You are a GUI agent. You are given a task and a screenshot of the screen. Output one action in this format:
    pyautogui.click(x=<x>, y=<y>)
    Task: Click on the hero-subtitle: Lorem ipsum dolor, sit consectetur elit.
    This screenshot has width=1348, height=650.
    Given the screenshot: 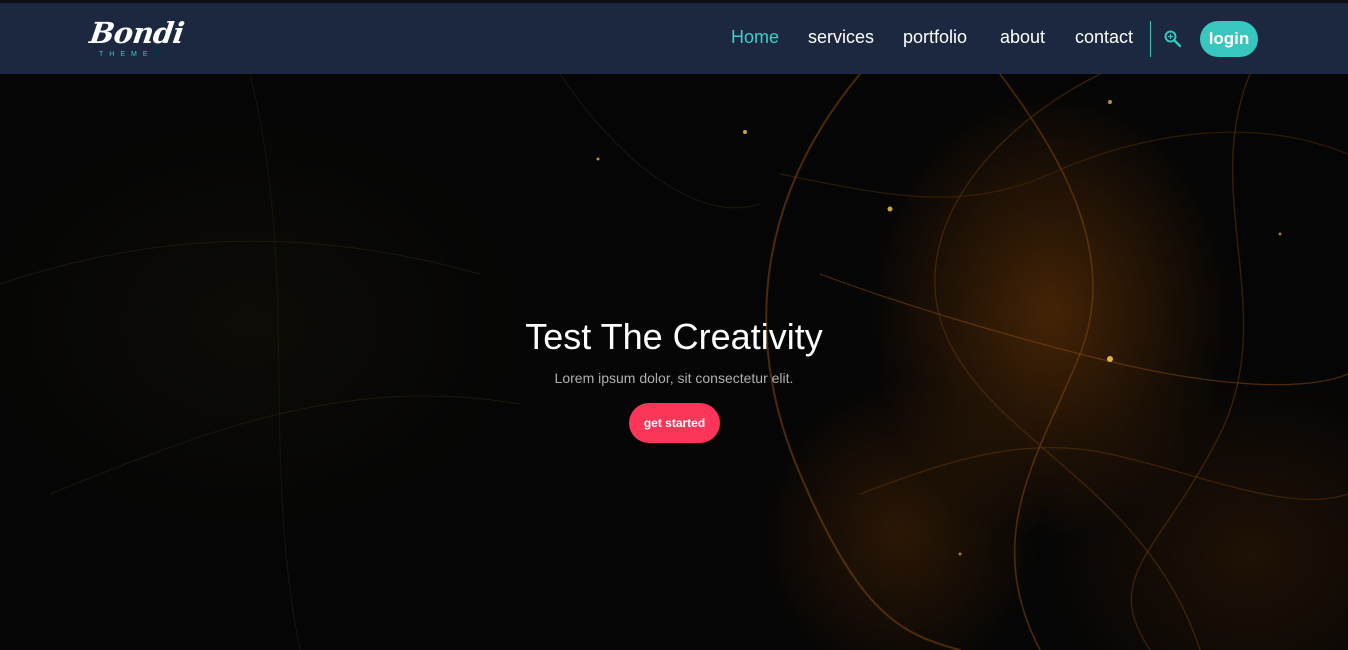 What is the action you would take?
    pyautogui.click(x=674, y=378)
    